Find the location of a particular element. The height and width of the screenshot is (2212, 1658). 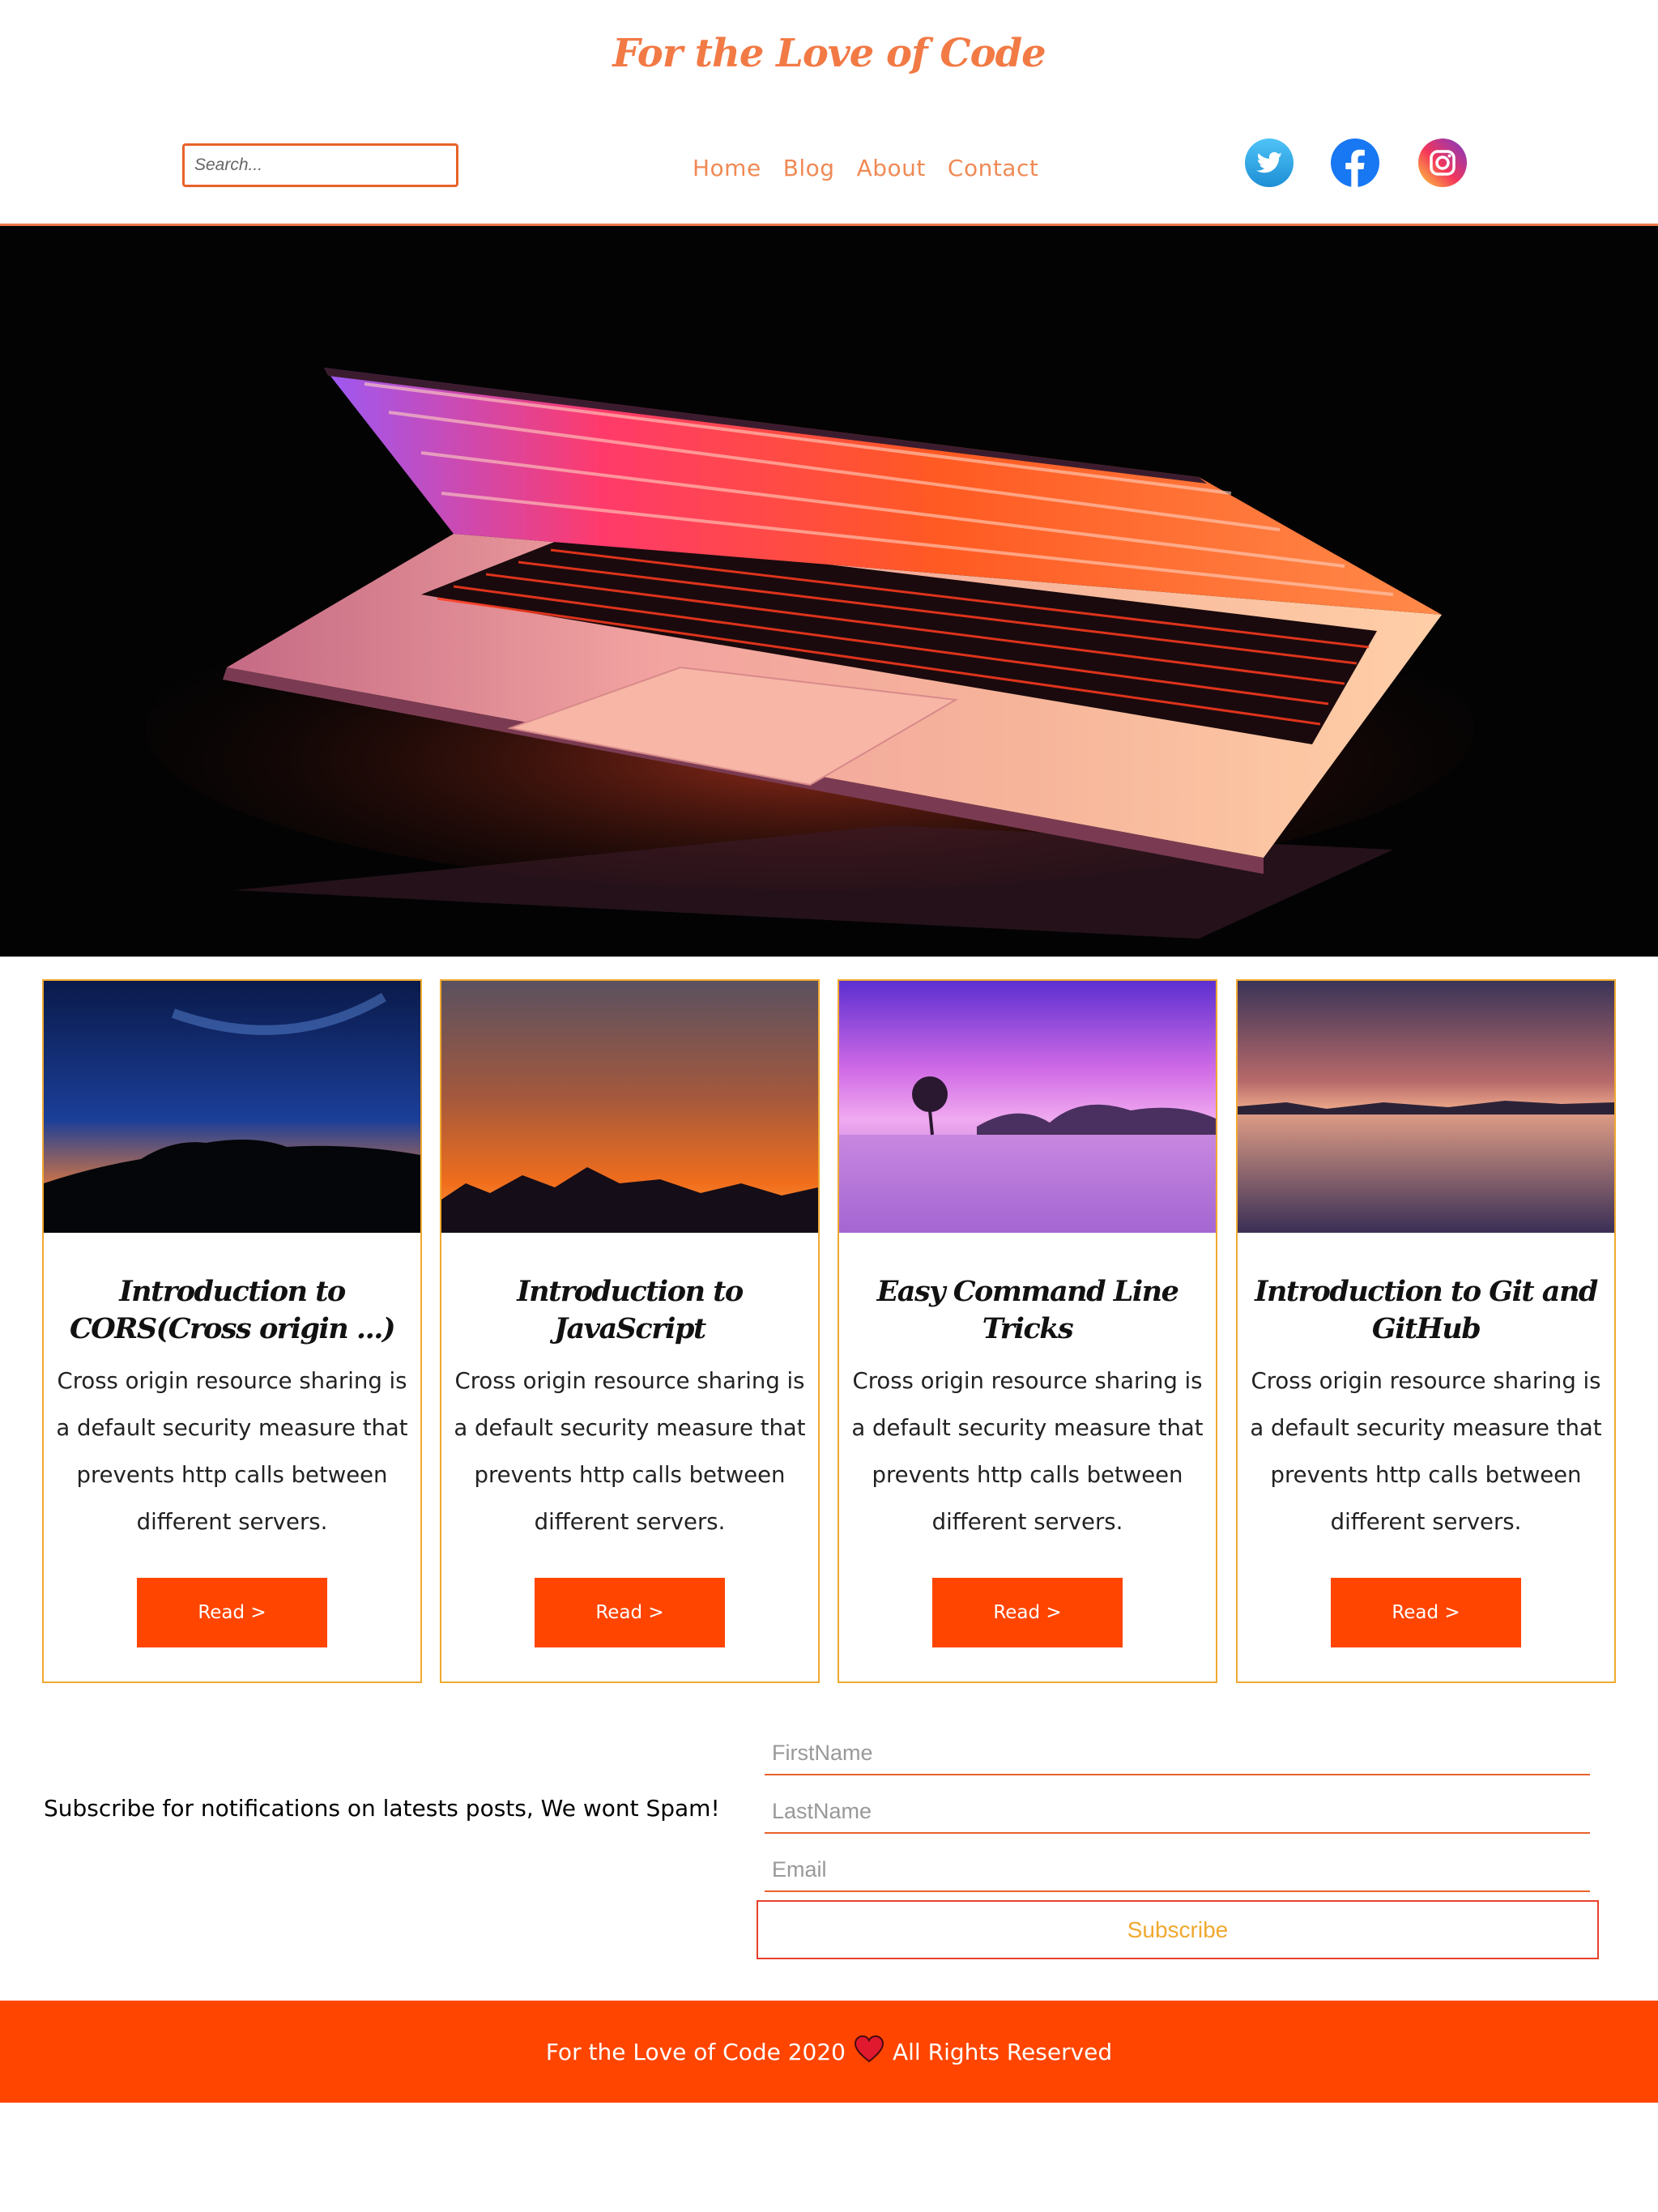

firstname-field is located at coordinates (1178, 1753).